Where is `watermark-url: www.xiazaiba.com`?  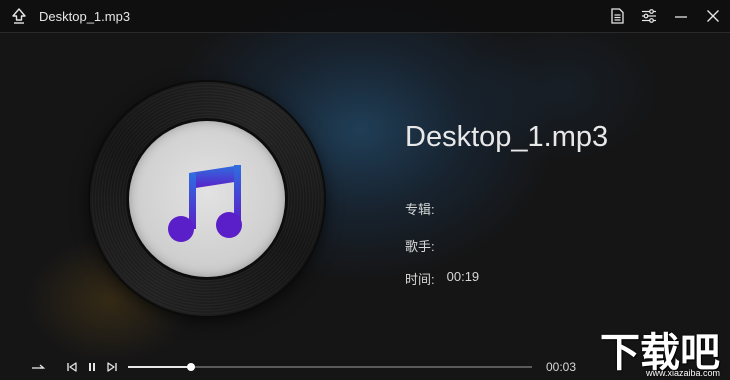 watermark-url: www.xiazaiba.com is located at coordinates (682, 373).